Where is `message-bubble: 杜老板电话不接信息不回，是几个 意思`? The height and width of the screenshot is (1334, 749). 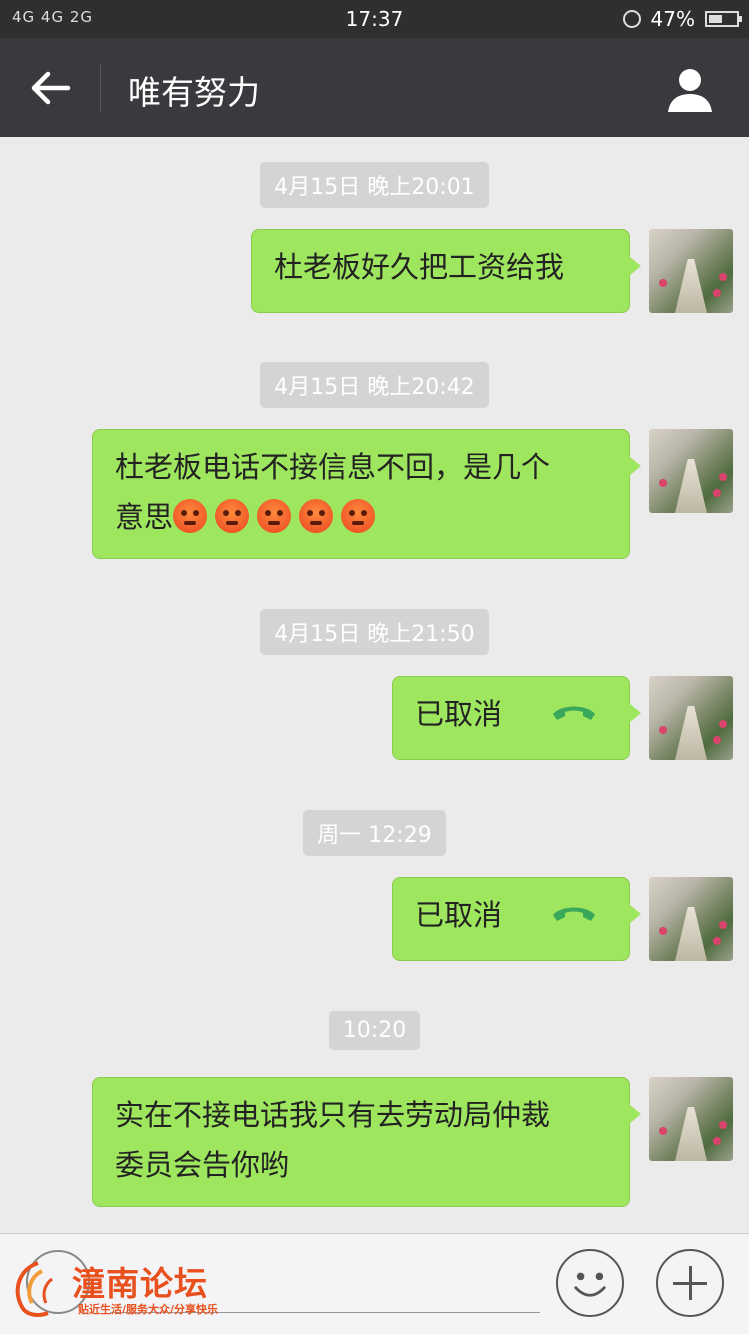
message-bubble: 杜老板电话不接信息不回，是几个 意思 is located at coordinates (366, 494).